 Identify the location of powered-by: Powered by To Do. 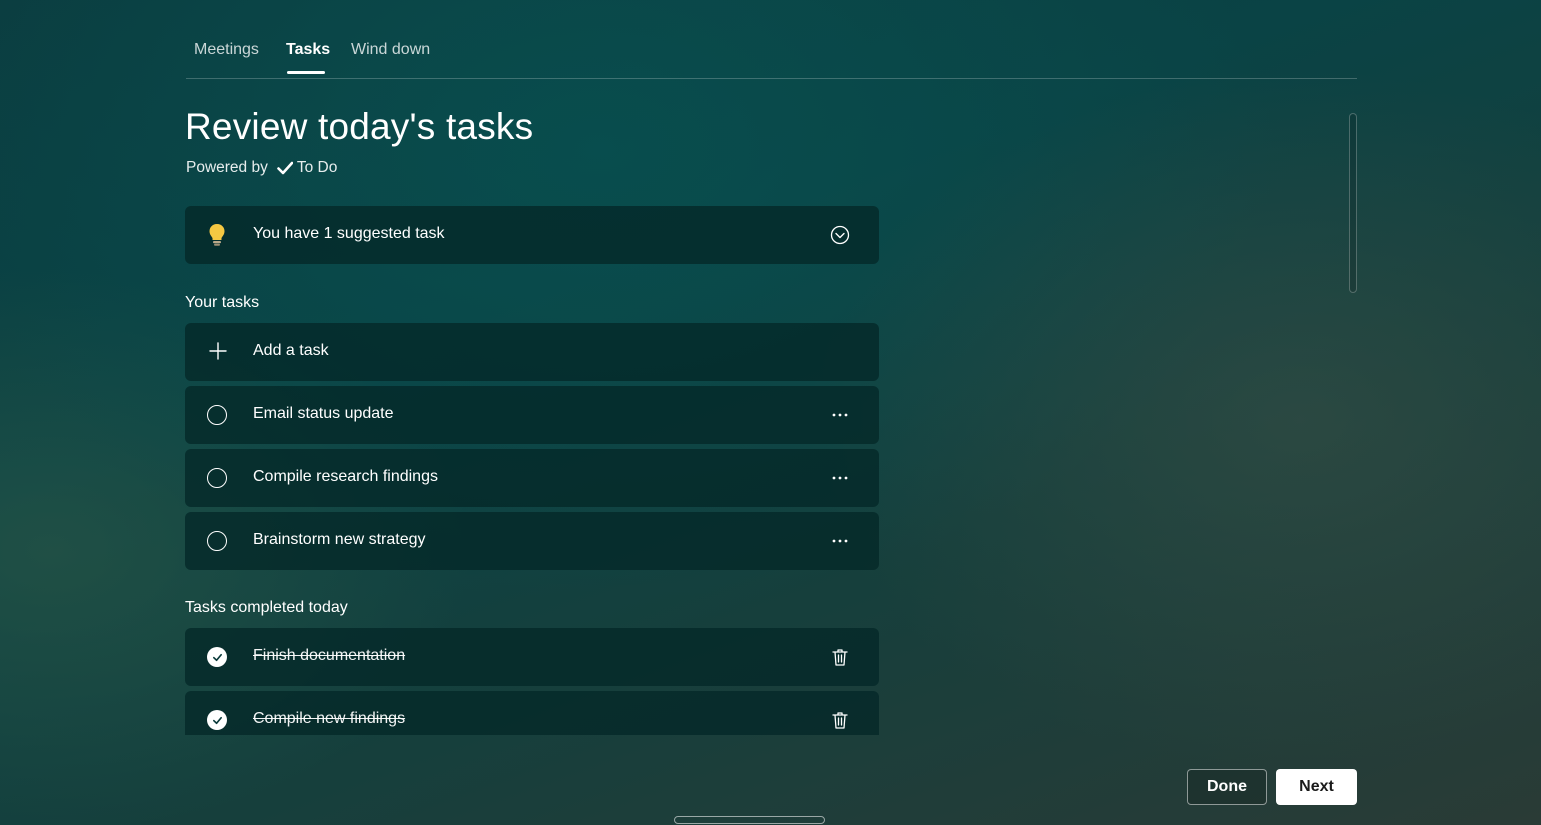
(261, 168).